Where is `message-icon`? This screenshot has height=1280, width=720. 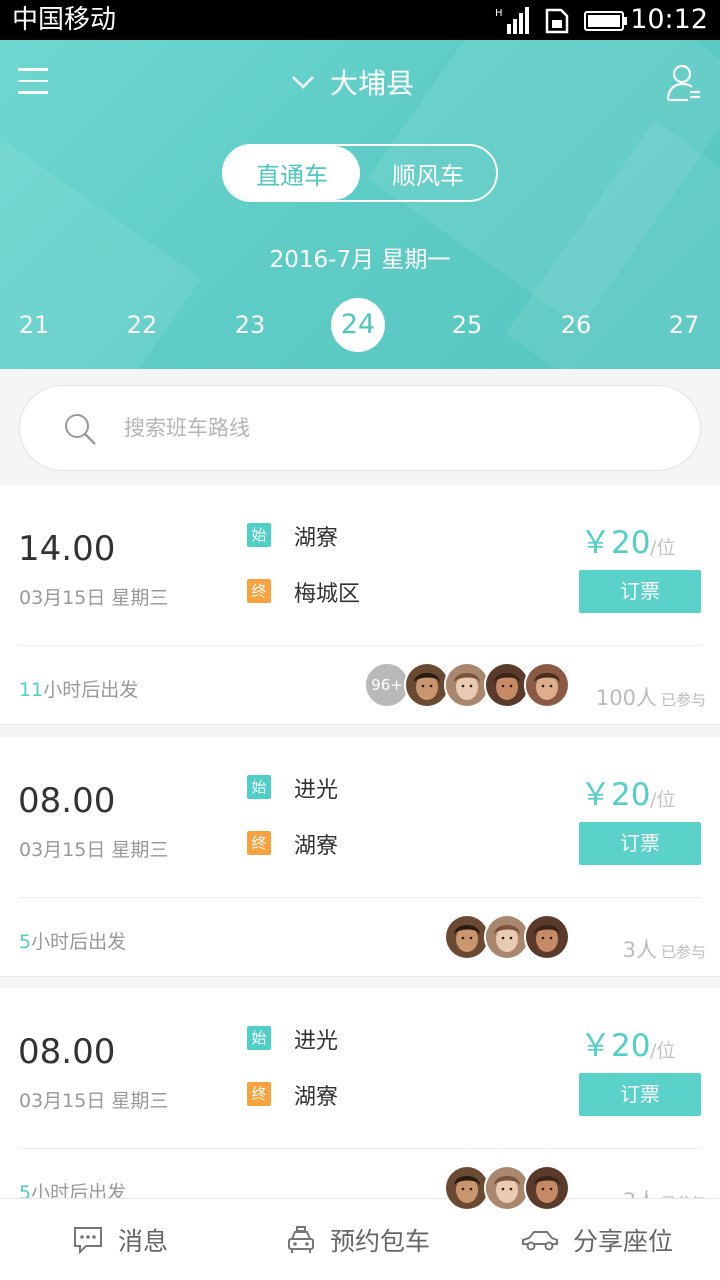 message-icon is located at coordinates (88, 1241).